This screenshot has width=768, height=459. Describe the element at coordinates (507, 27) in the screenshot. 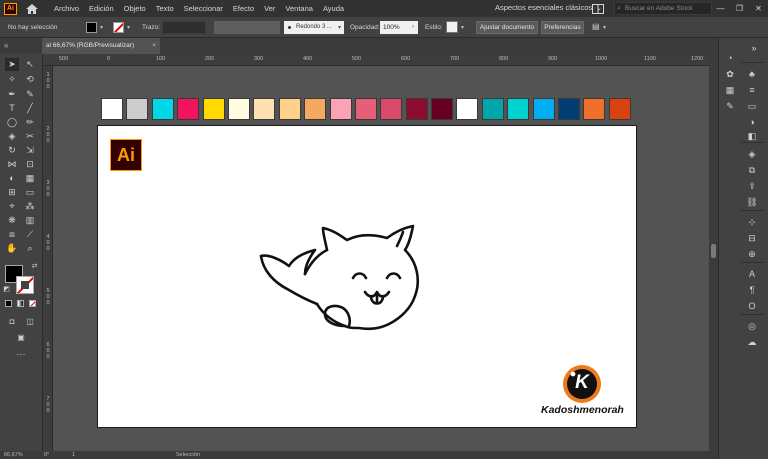

I see `adjust-document-button: Ajustar documento` at that location.